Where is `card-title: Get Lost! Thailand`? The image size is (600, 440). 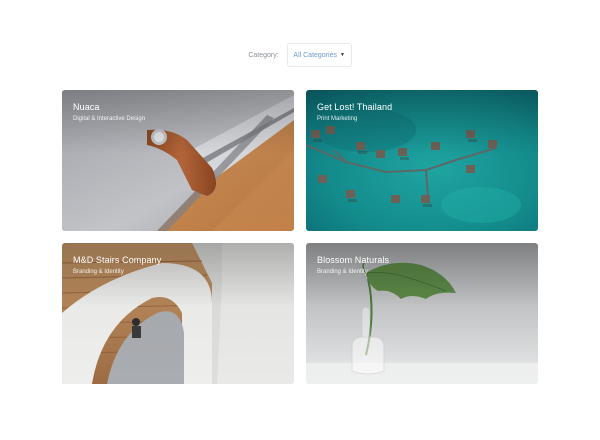 card-title: Get Lost! Thailand is located at coordinates (355, 107).